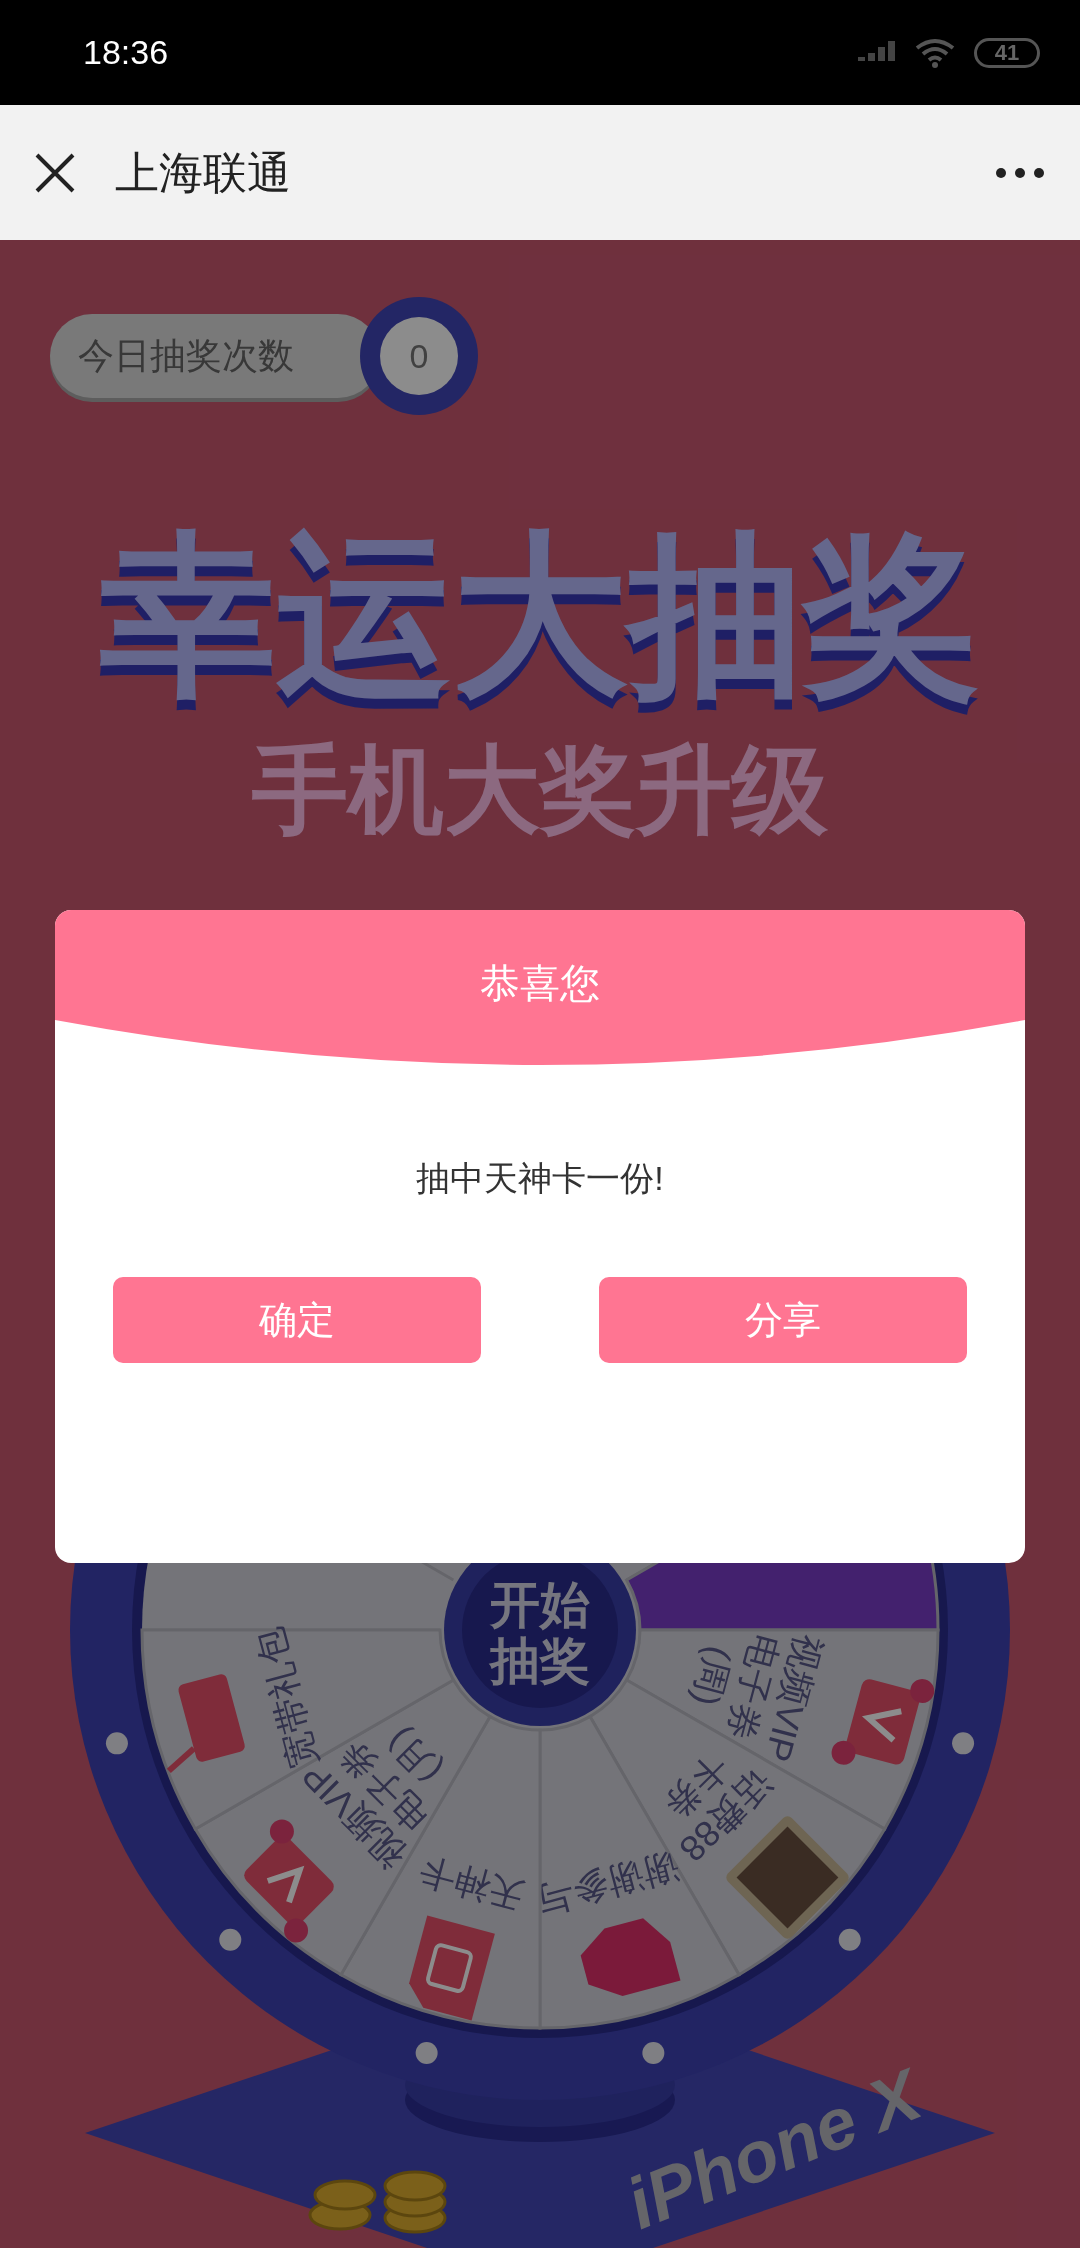  What do you see at coordinates (297, 1320) in the screenshot?
I see `confirm-button: 确定` at bounding box center [297, 1320].